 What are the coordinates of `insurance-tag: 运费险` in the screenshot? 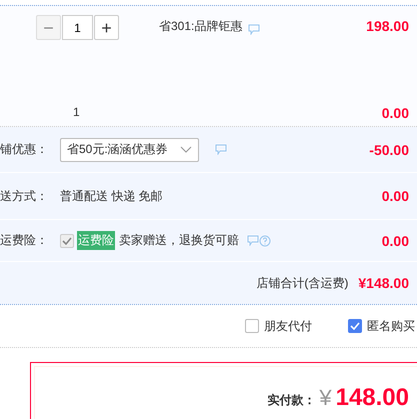 It's located at (96, 240).